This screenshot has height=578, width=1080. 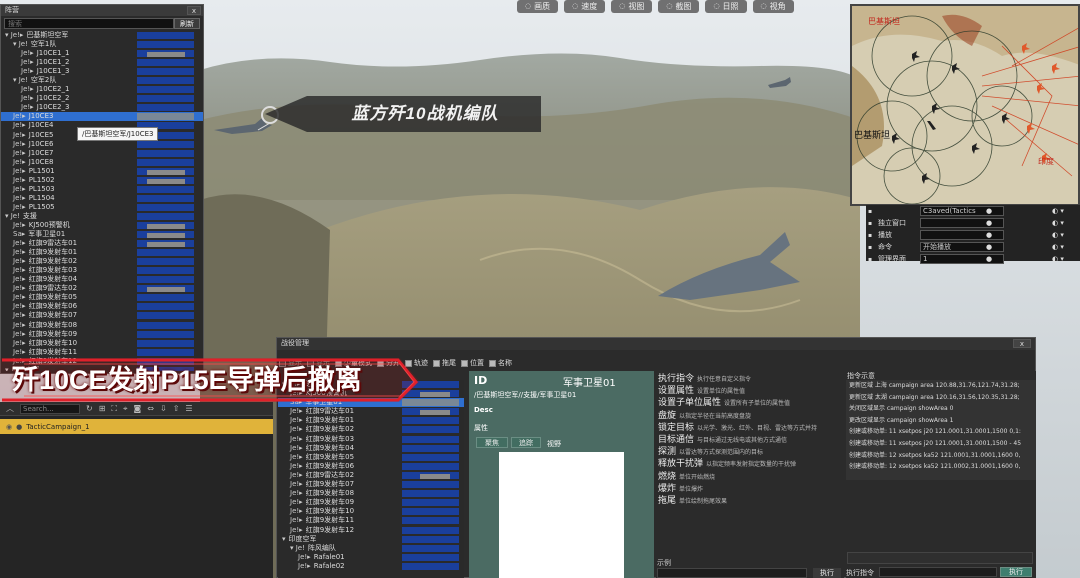 I want to click on toolbar-button-3: ◌ 截图, so click(x=679, y=6).